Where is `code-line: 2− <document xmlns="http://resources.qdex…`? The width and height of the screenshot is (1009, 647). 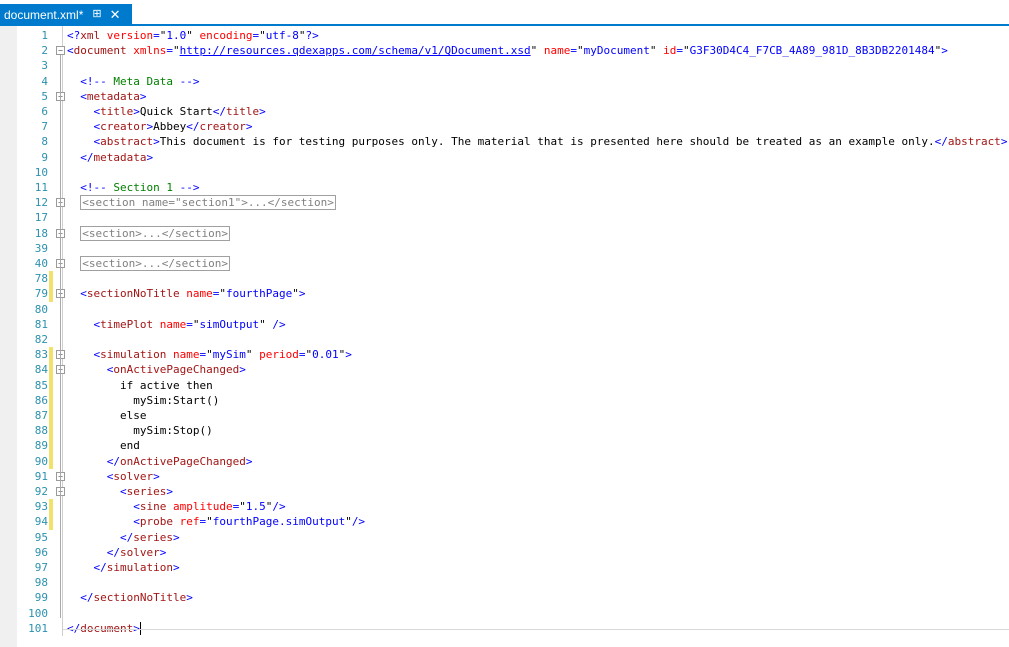 code-line: 2− <document xmlns="http://resources.qdex… is located at coordinates (504, 50).